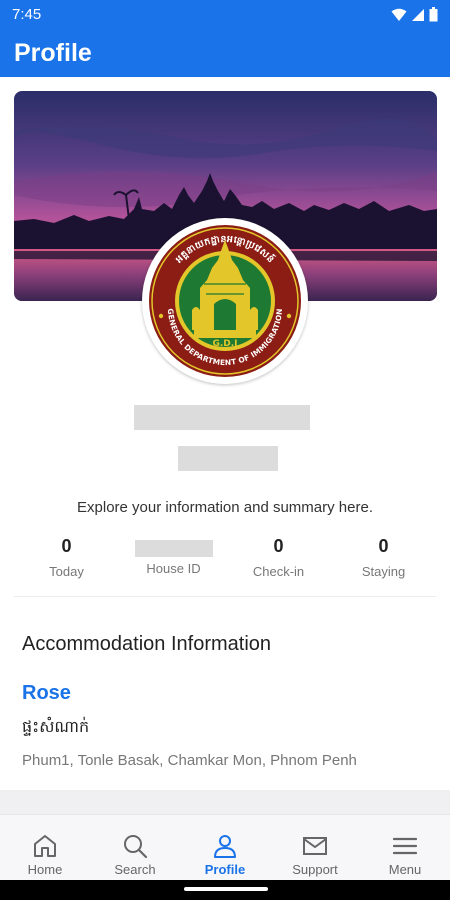  I want to click on stat-house-id: House ID, so click(173, 556).